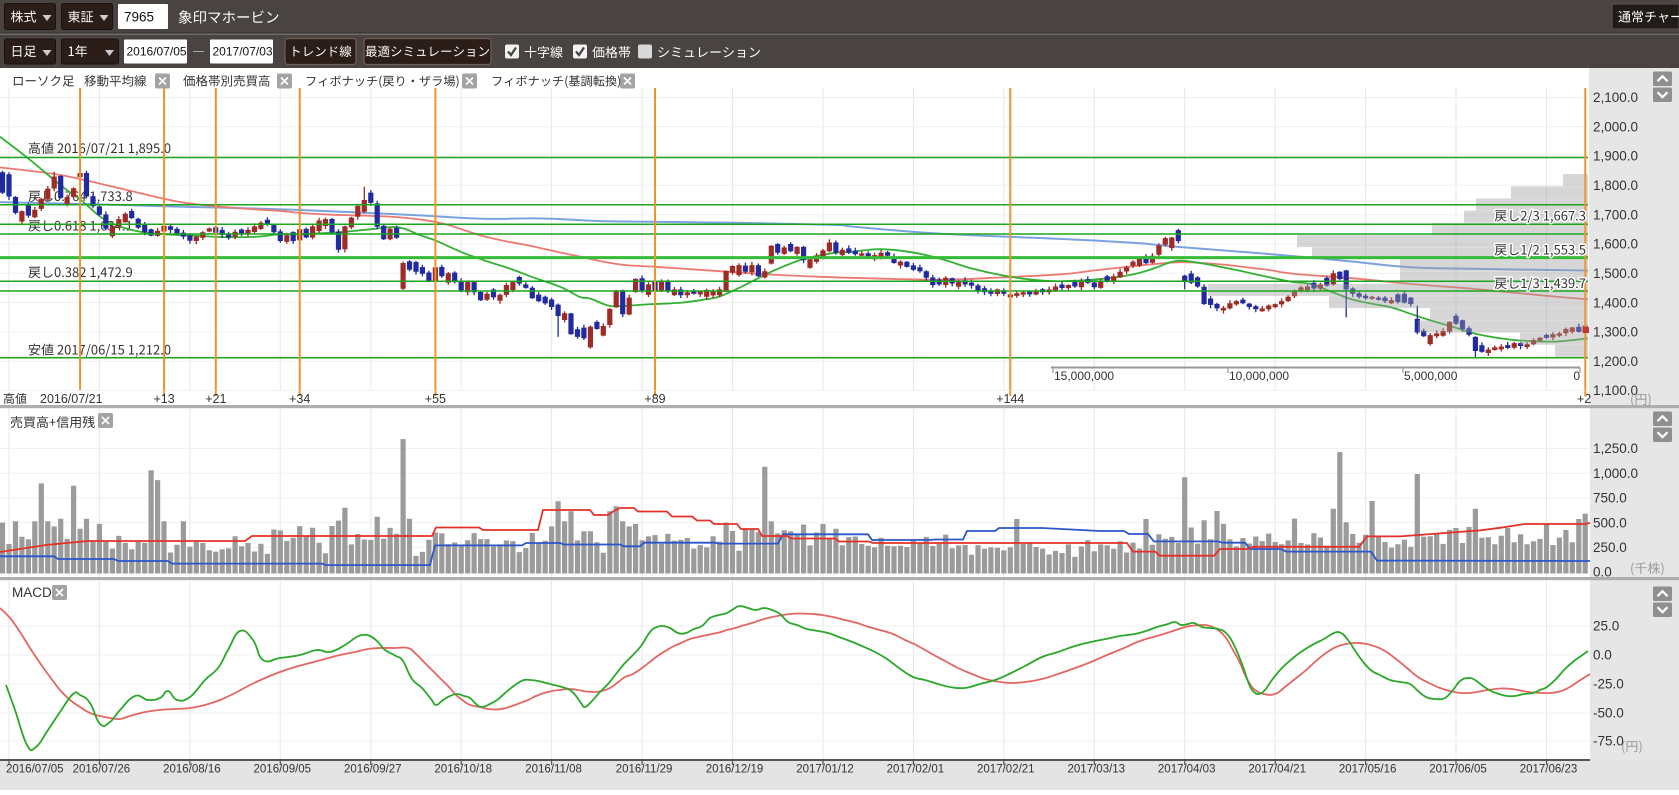  I want to click on svg-text: 250.0, so click(1610, 547).